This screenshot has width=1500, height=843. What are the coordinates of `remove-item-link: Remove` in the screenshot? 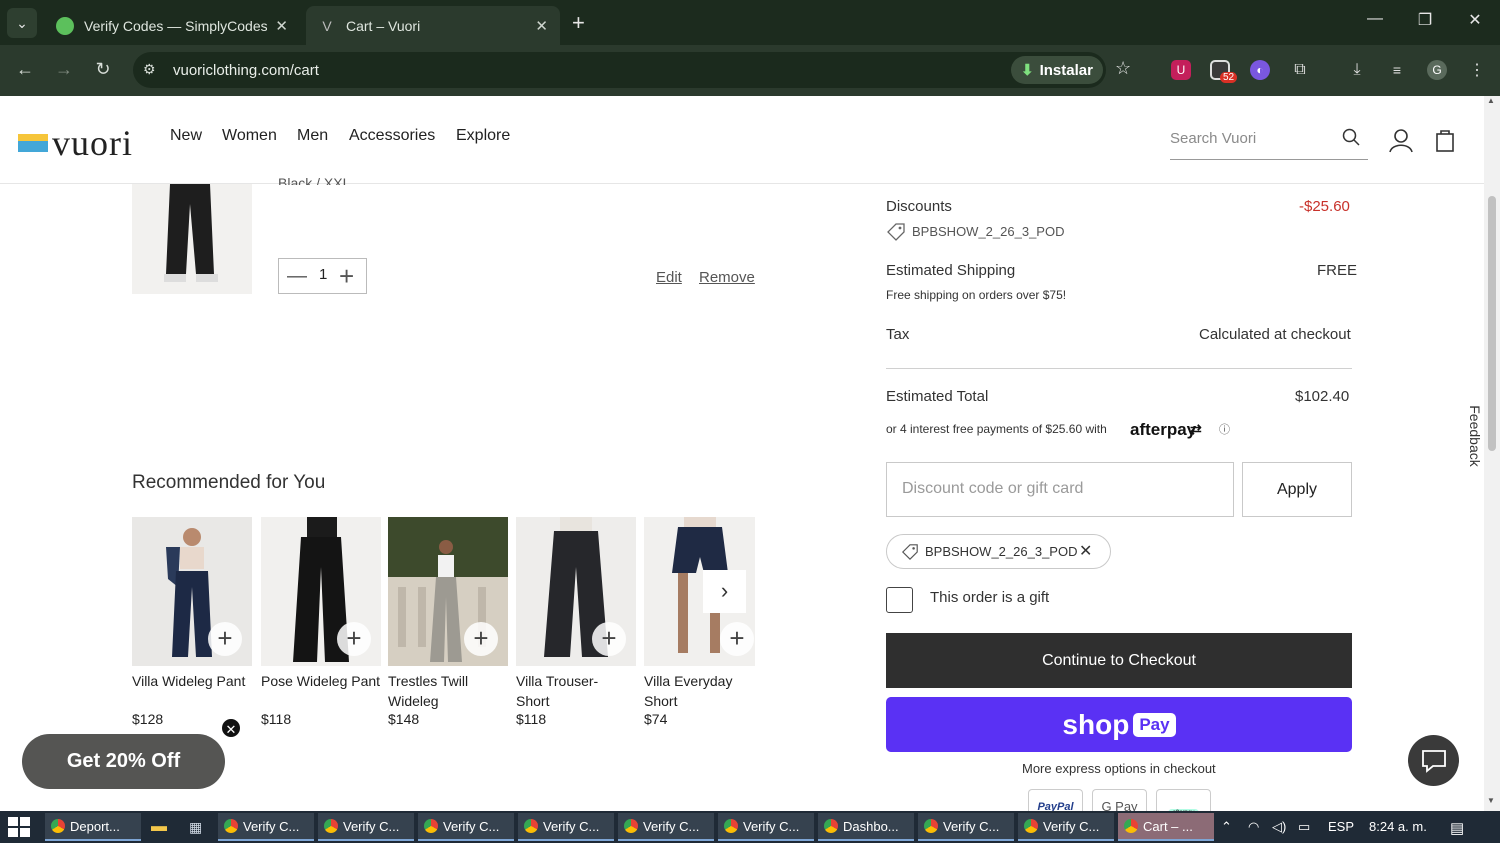 It's located at (727, 277).